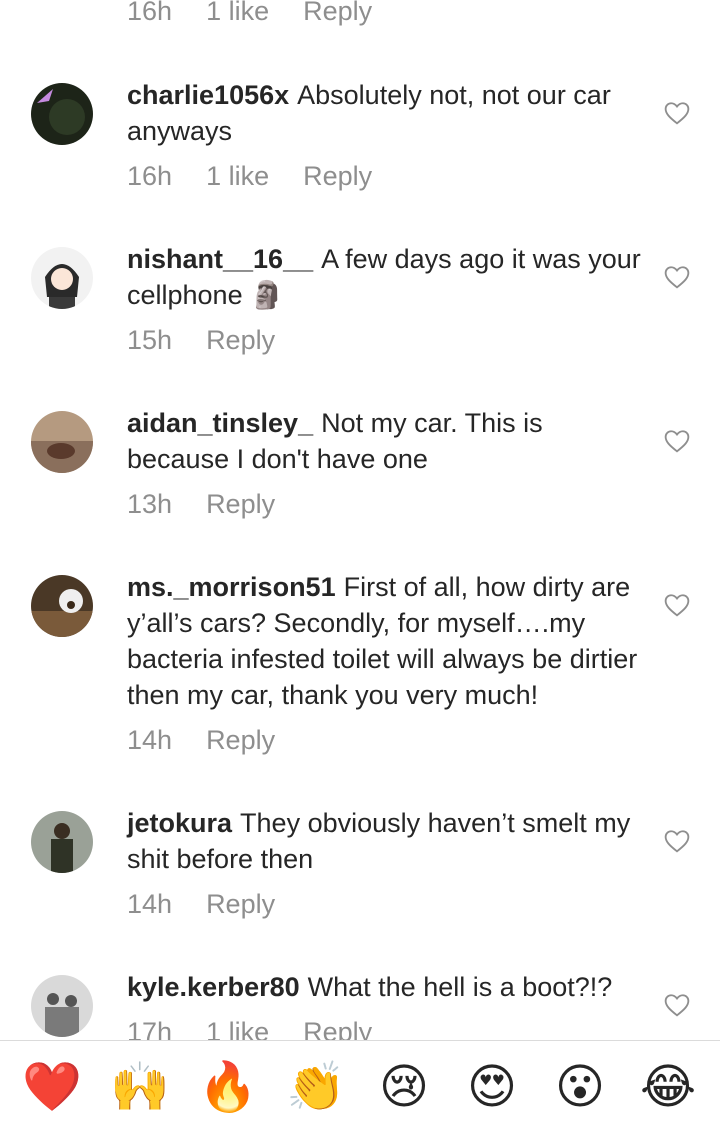 The width and height of the screenshot is (720, 1135). What do you see at coordinates (150, 1028) in the screenshot?
I see `comment-time: 17h` at bounding box center [150, 1028].